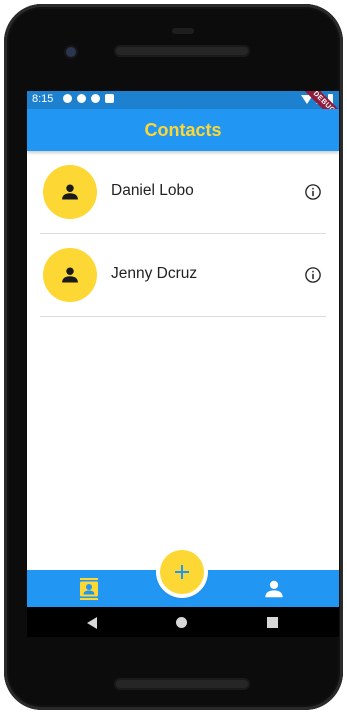 The image size is (347, 714). Describe the element at coordinates (43, 99) in the screenshot. I see `status-time: 8:15` at that location.